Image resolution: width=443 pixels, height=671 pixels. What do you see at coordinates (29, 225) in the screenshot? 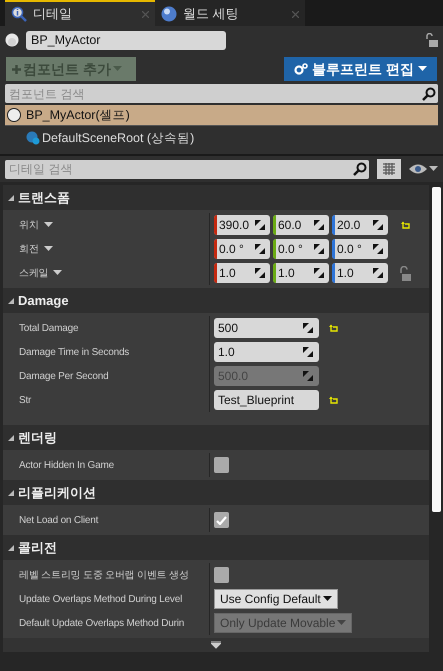
I see `property-label: 위치` at bounding box center [29, 225].